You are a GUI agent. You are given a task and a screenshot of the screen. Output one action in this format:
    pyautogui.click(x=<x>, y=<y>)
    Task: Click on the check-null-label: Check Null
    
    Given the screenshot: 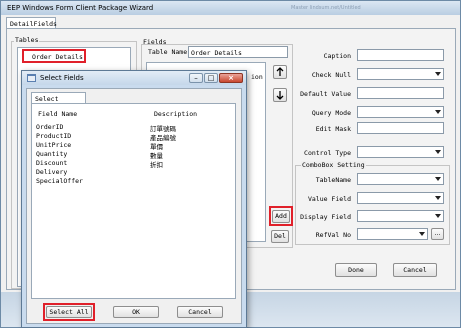 What is the action you would take?
    pyautogui.click(x=331, y=75)
    